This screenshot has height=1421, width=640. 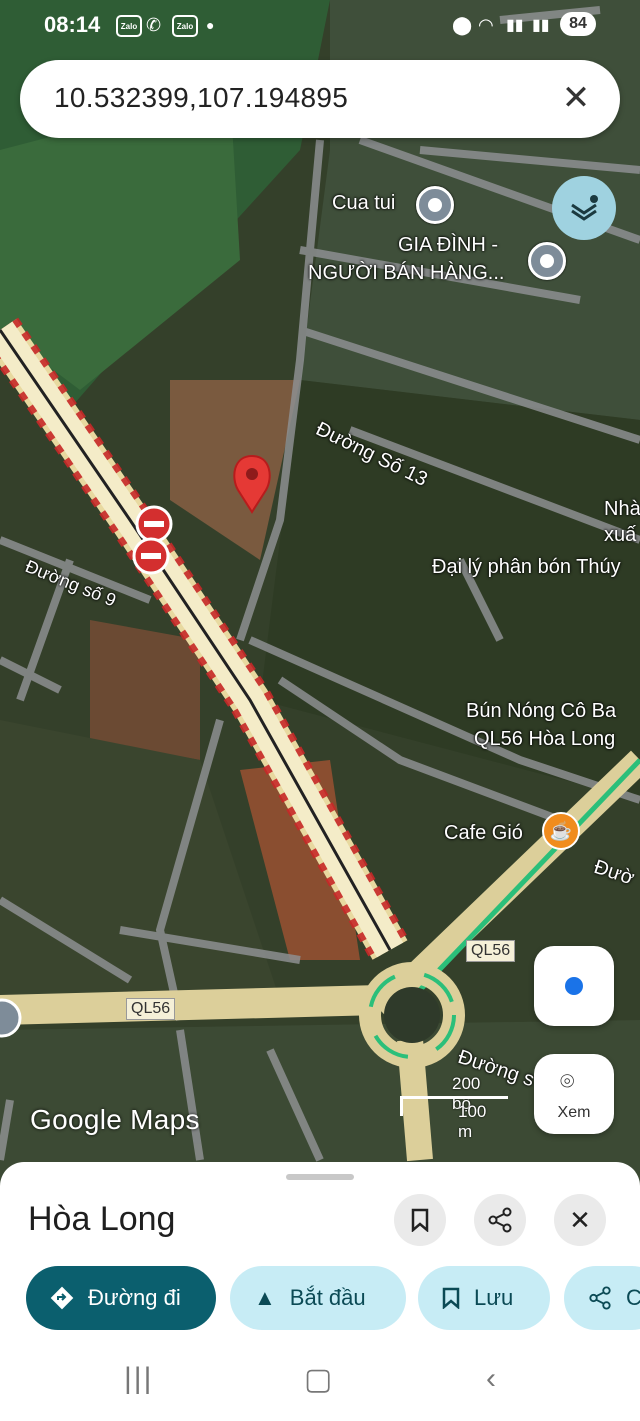 I want to click on layers-icon, so click(x=584, y=208).